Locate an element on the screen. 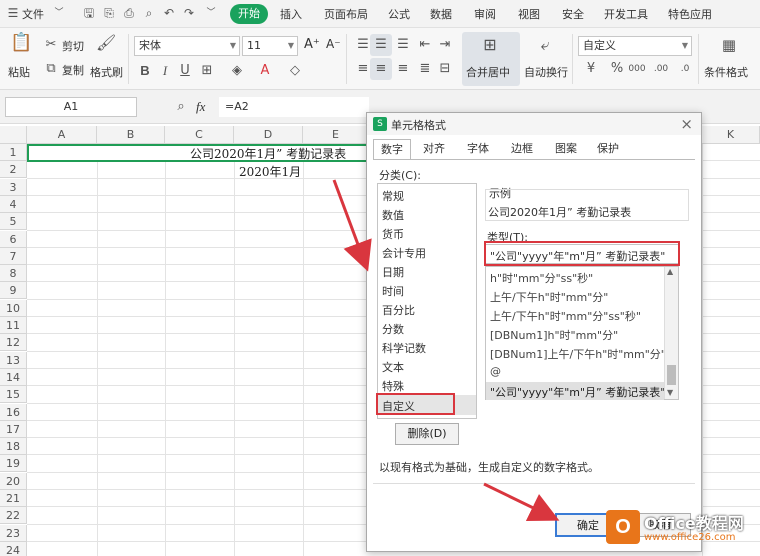  type-option: h"时"mm"分"ss"秒" is located at coordinates (541, 278).